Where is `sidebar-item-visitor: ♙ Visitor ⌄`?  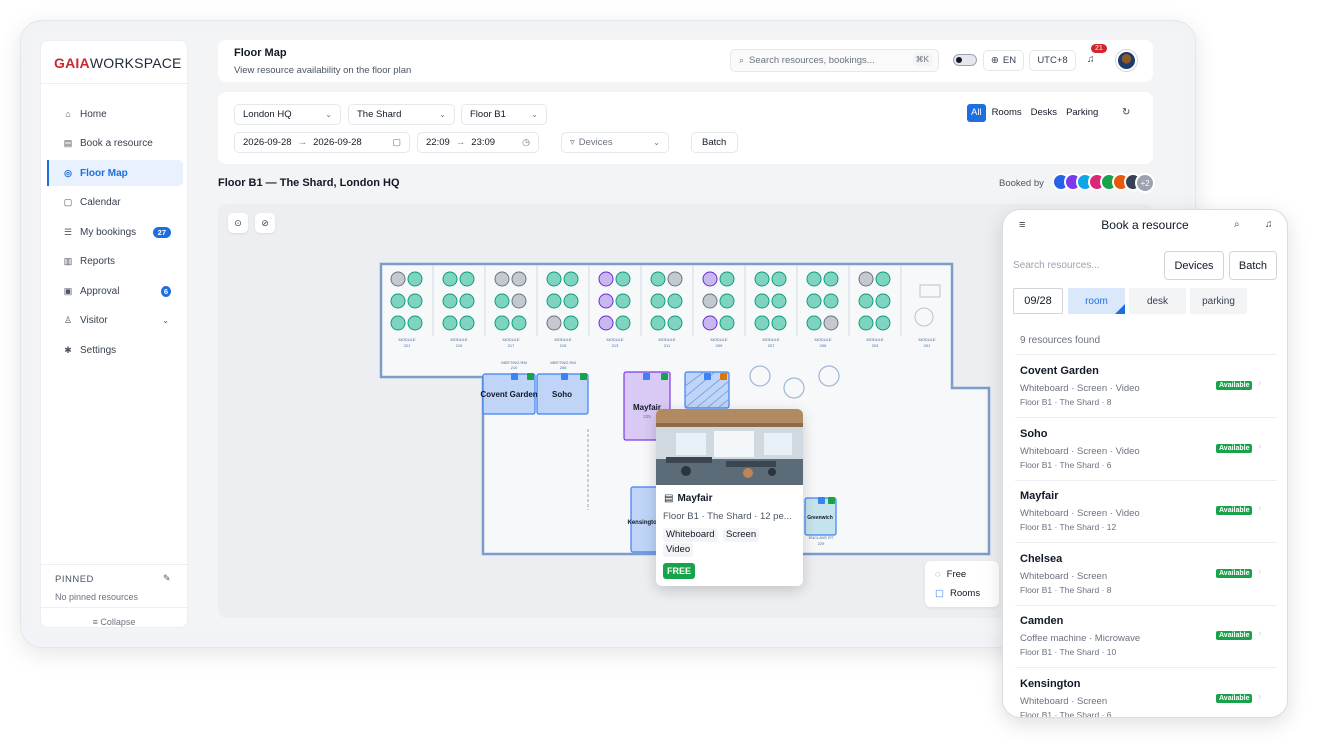 sidebar-item-visitor: ♙ Visitor ⌄ is located at coordinates (115, 320).